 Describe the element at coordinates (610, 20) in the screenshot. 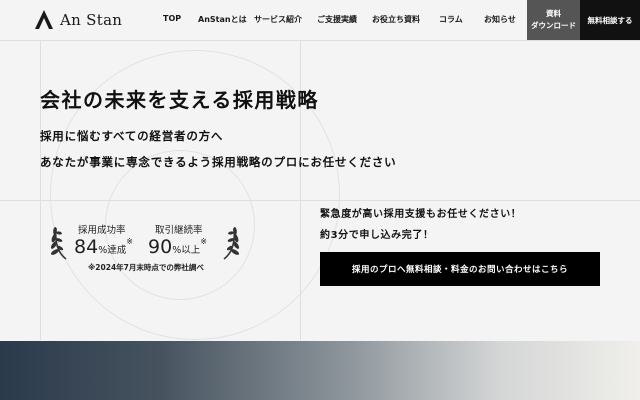

I see `free-consultation-button: 無料相談する` at that location.